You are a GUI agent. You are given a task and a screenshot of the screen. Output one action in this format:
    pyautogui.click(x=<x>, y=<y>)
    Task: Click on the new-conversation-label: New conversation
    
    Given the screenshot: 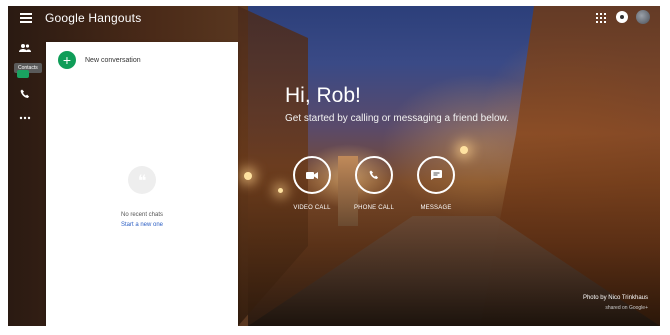 What is the action you would take?
    pyautogui.click(x=113, y=60)
    